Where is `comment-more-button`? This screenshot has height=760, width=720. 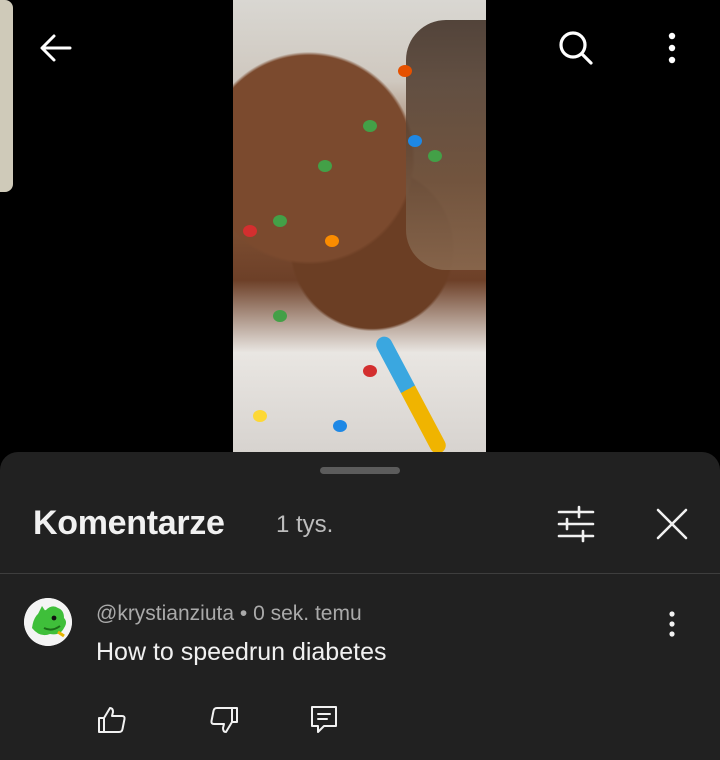 comment-more-button is located at coordinates (672, 624).